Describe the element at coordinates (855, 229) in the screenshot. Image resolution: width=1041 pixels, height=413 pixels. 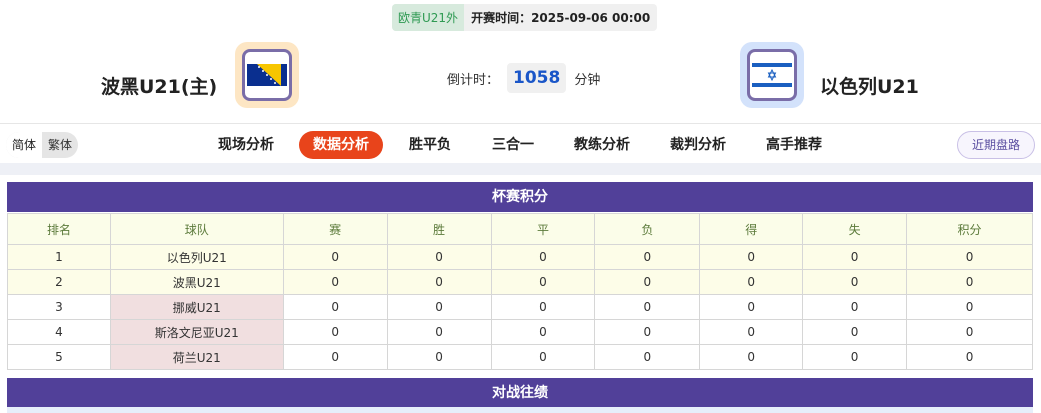
I see `col-goals-against: 失` at that location.